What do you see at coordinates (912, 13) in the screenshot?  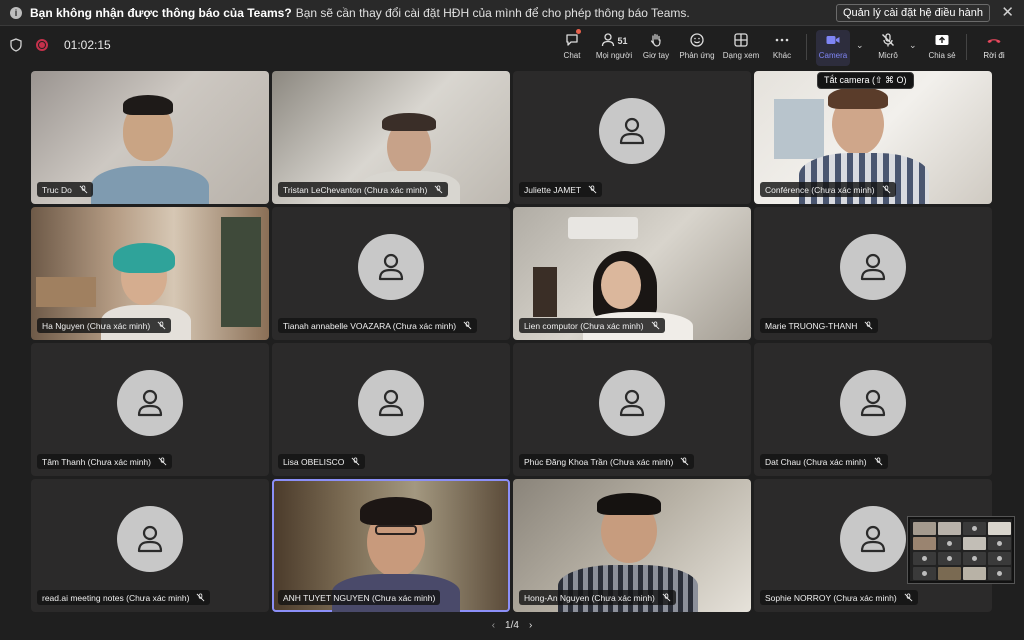 I see `manage-os-settings-button: Quản lý cài đặt hệ điều hành` at bounding box center [912, 13].